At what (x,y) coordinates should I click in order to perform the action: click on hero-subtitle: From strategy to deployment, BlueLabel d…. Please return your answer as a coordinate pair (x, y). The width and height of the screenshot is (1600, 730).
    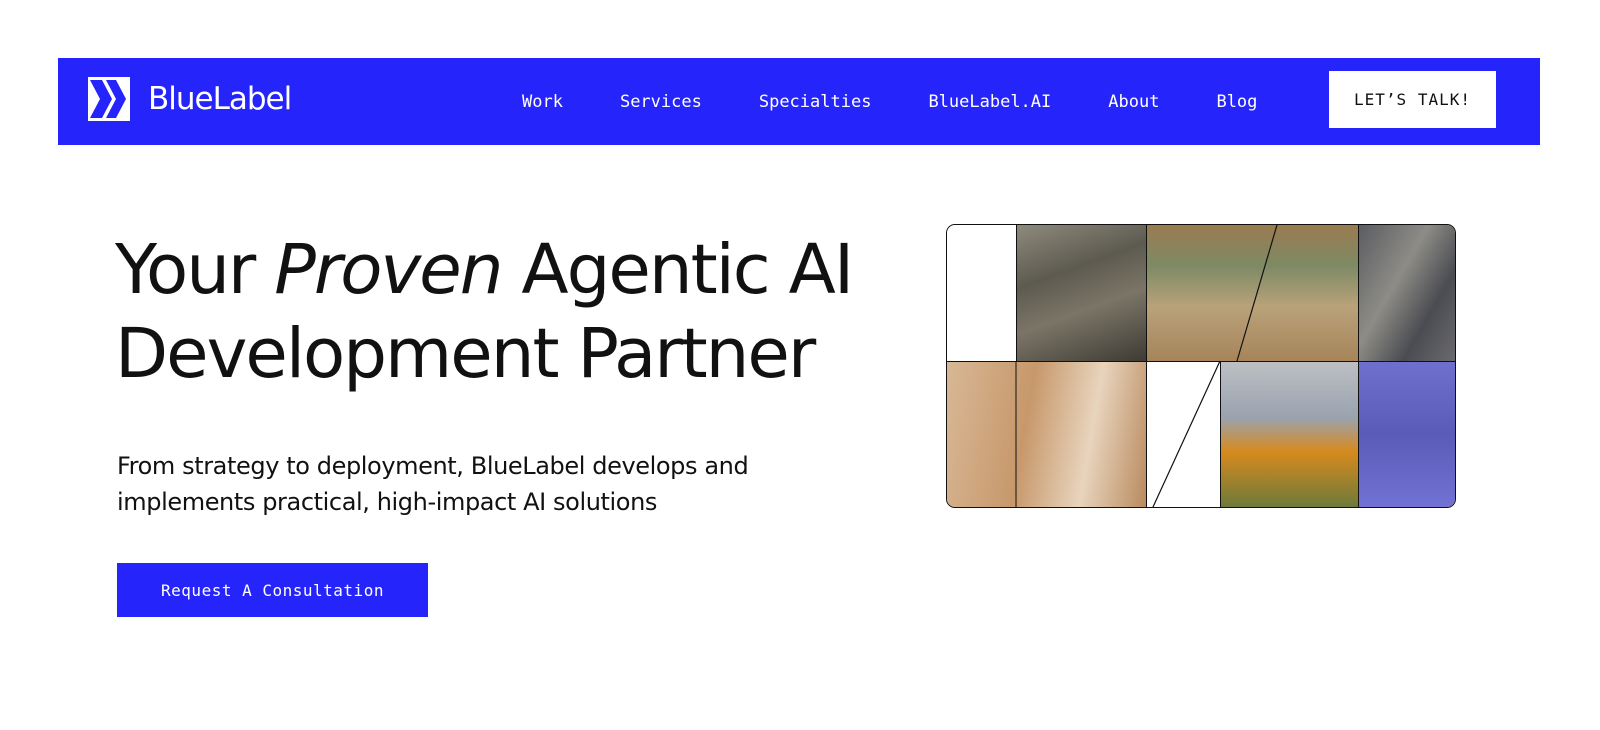
    Looking at the image, I should click on (433, 484).